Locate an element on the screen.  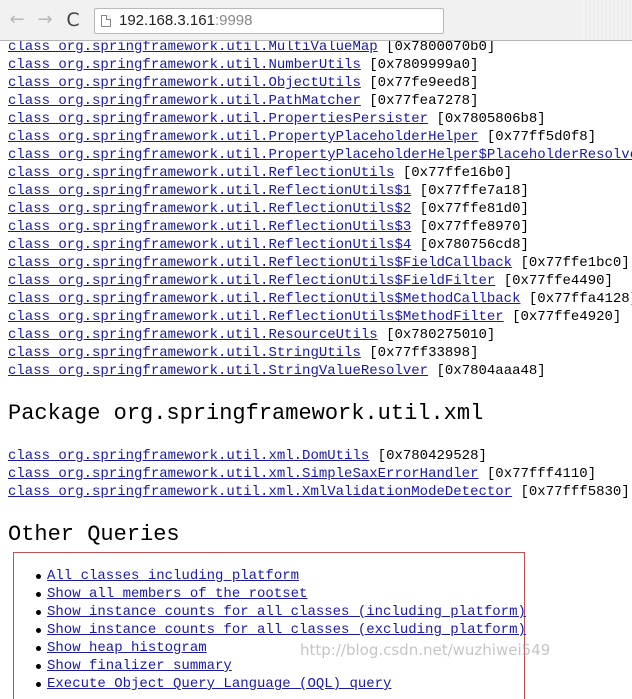
class-address: [0x780275010] is located at coordinates (441, 335).